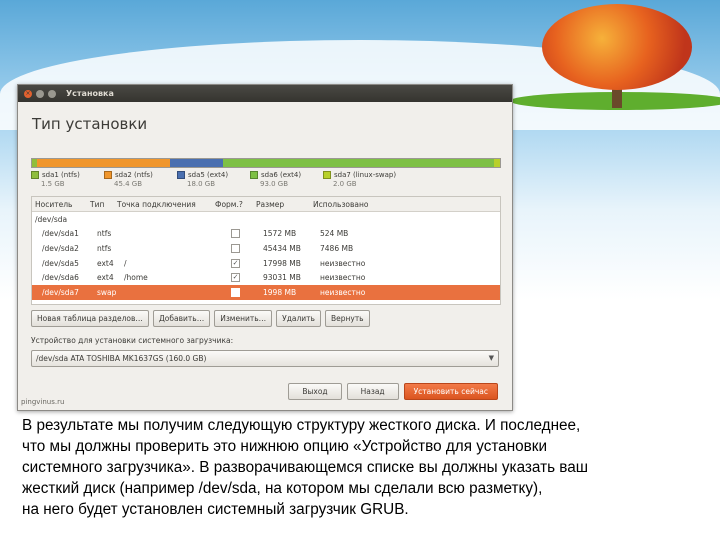 This screenshot has width=720, height=540. I want to click on column-header: Размер, so click(281, 204).